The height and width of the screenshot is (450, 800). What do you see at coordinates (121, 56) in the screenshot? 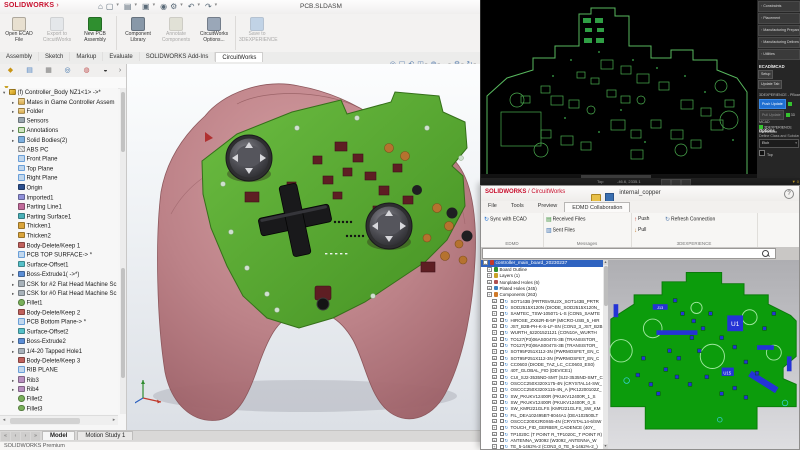
I see `command-tab-evaluate: Evaluate` at bounding box center [121, 56].